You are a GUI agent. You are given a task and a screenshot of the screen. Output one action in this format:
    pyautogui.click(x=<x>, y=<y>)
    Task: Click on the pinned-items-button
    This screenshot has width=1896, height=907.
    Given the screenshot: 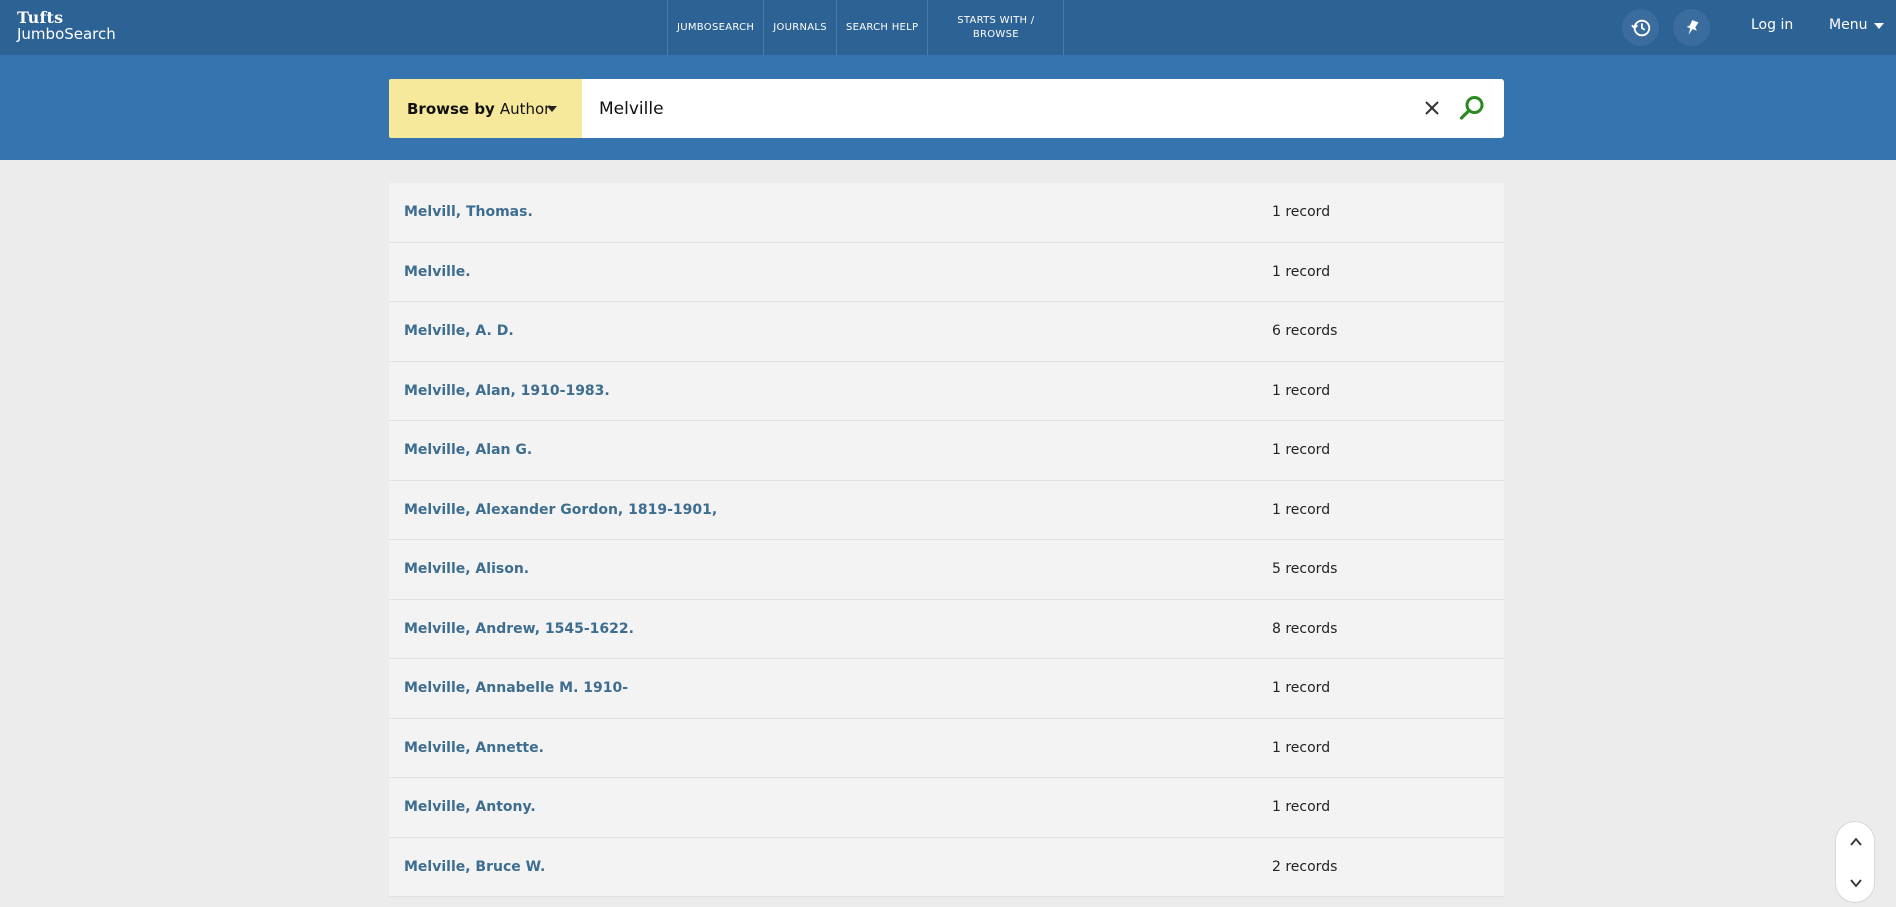 What is the action you would take?
    pyautogui.click(x=1691, y=27)
    